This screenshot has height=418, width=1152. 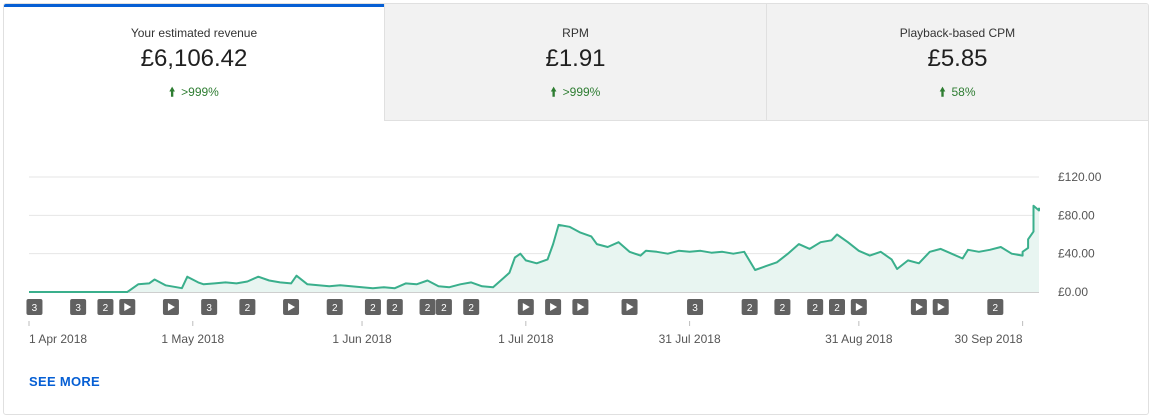 I want to click on x-tick-label: 31 Aug 2018, so click(x=859, y=339).